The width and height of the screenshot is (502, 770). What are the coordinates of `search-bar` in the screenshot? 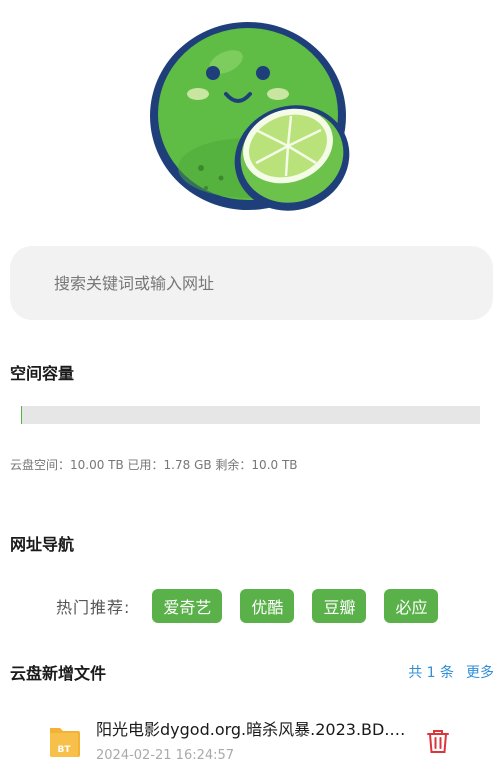 It's located at (251, 283).